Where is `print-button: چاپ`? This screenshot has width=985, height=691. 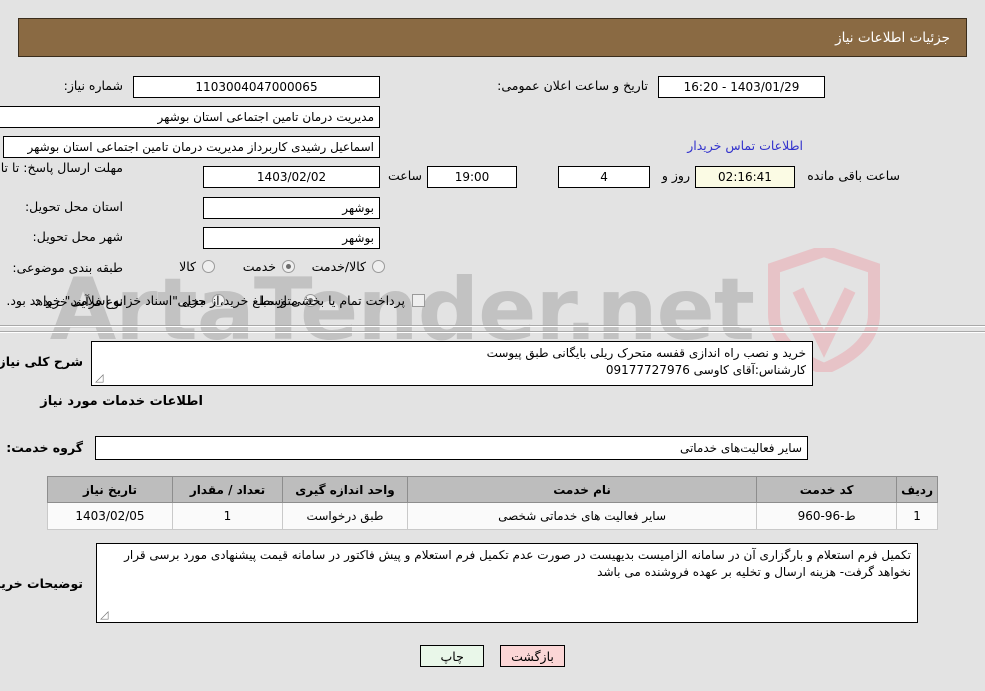
print-button: چاپ is located at coordinates (452, 656).